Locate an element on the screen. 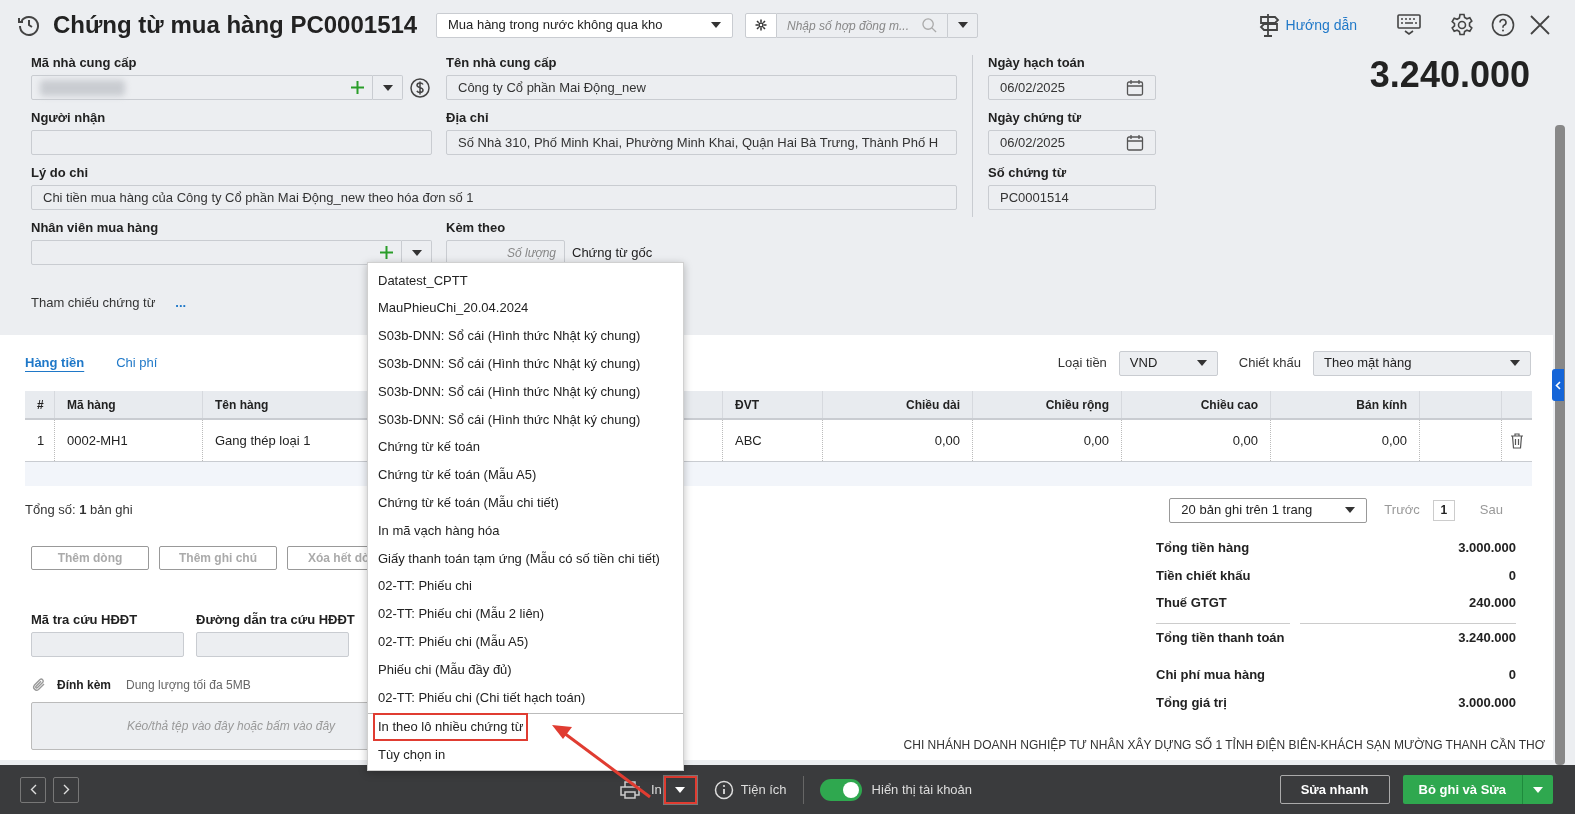 The image size is (1575, 814). calendar-icon is located at coordinates (1135, 142).